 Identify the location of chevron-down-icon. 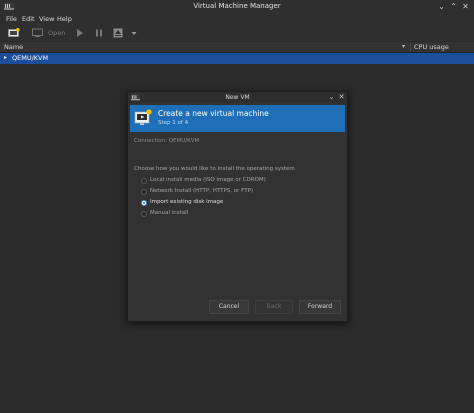
(134, 33).